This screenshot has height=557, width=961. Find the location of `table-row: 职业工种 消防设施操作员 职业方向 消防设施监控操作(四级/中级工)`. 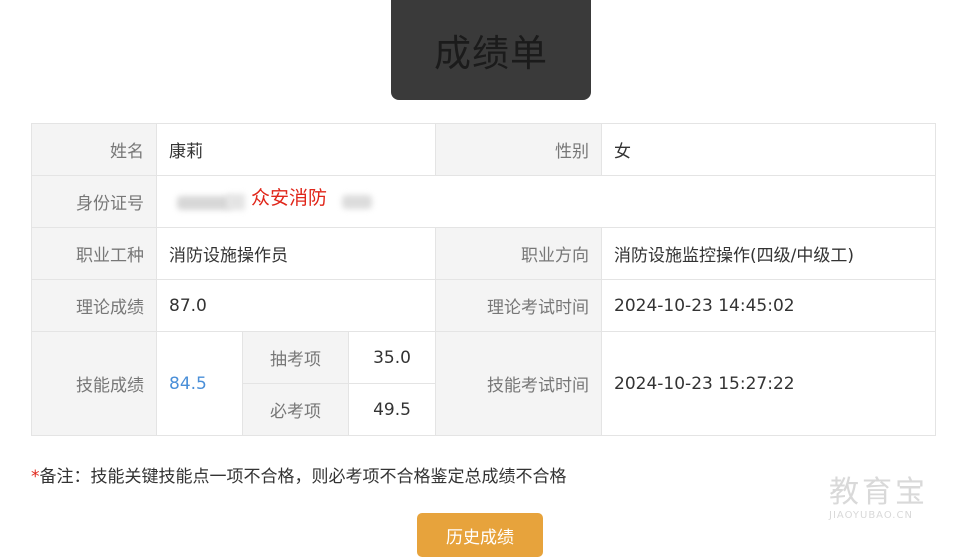

table-row: 职业工种 消防设施操作员 职业方向 消防设施监控操作(四级/中级工) is located at coordinates (484, 253).